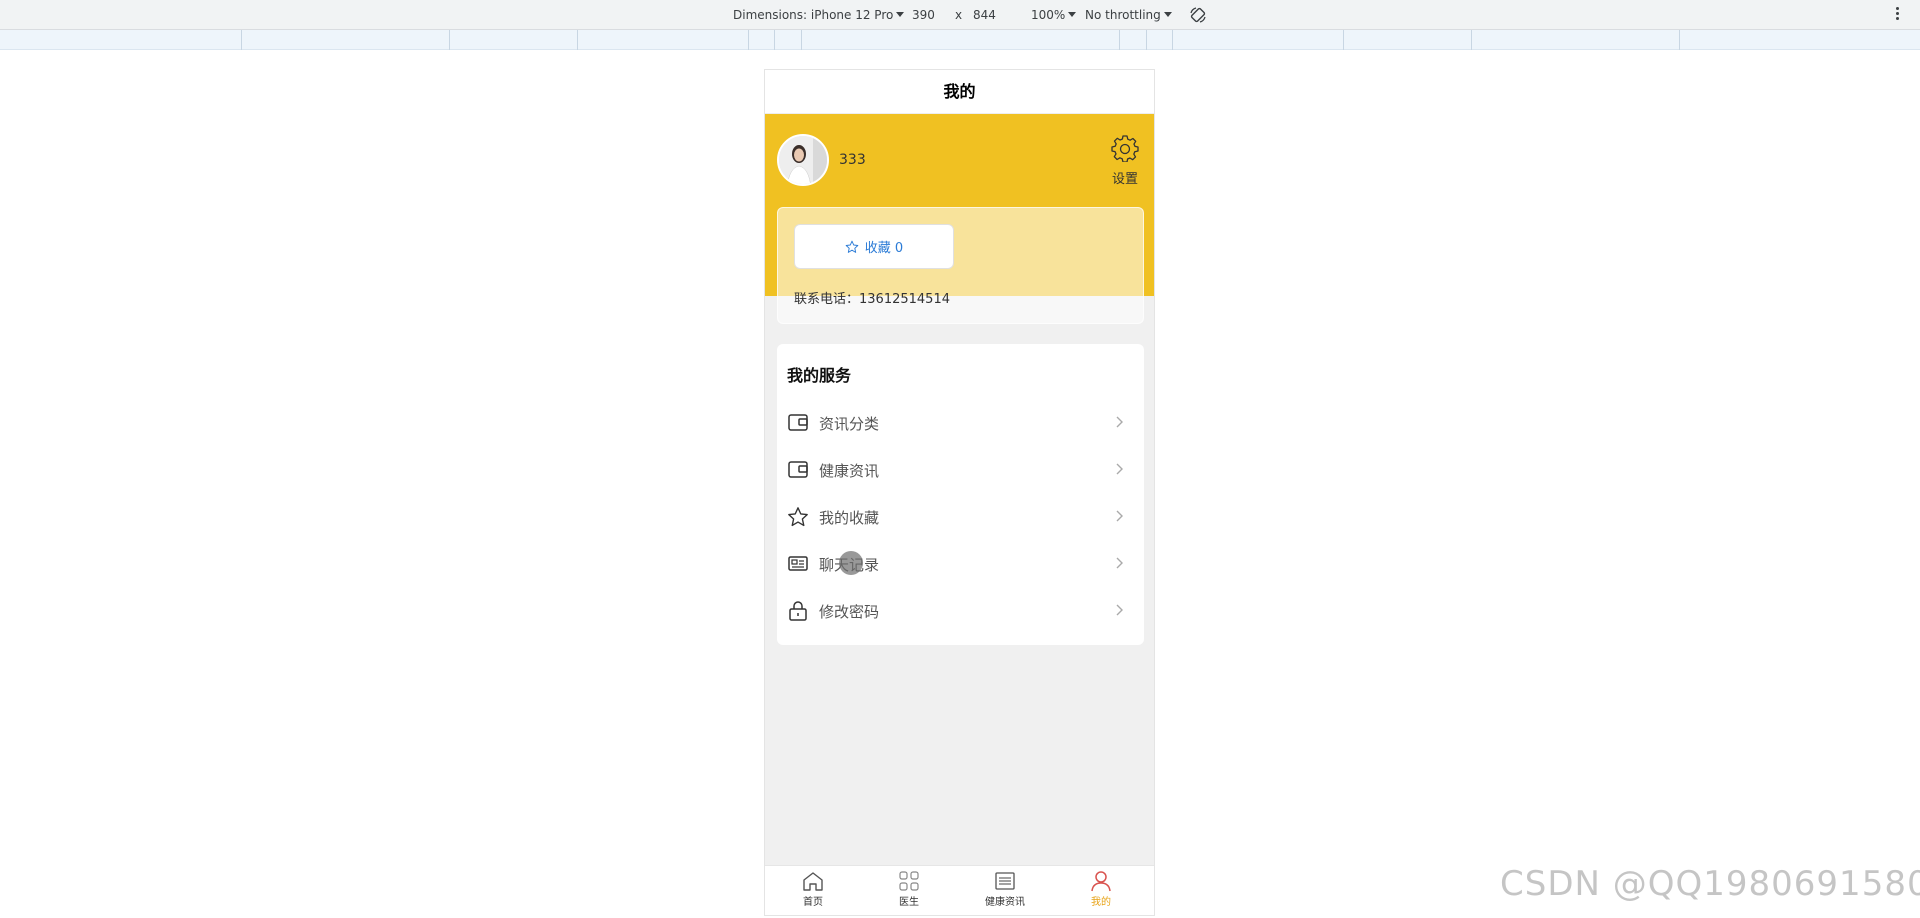  I want to click on service-label: 修改密码, so click(849, 612).